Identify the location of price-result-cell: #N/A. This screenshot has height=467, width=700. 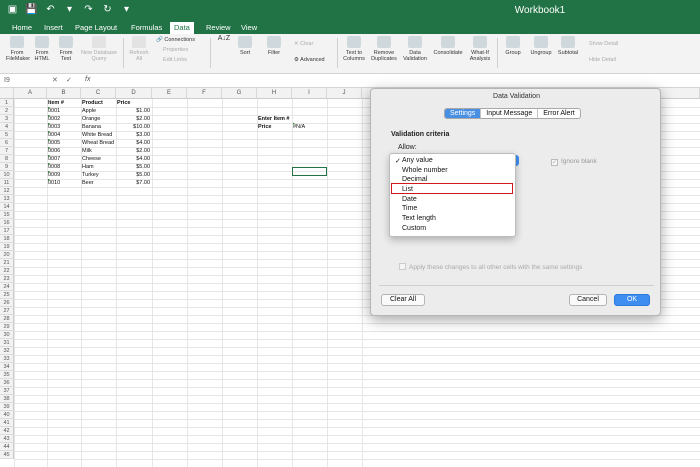
(309, 127).